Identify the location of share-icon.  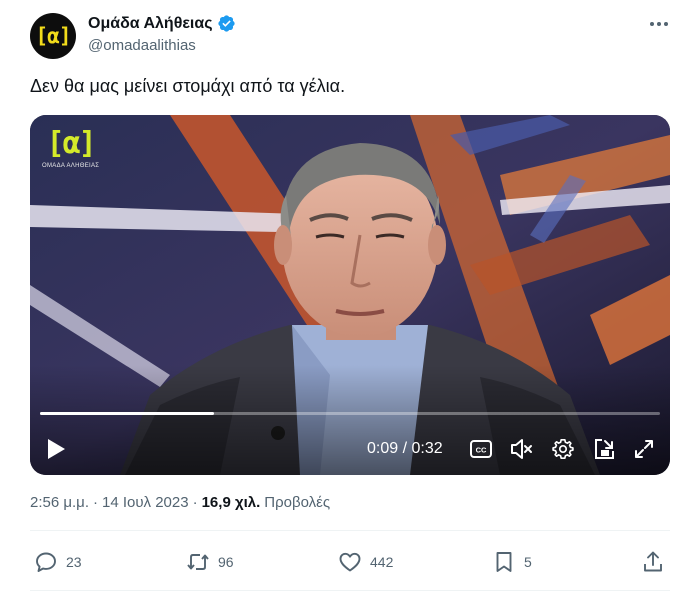
(653, 561).